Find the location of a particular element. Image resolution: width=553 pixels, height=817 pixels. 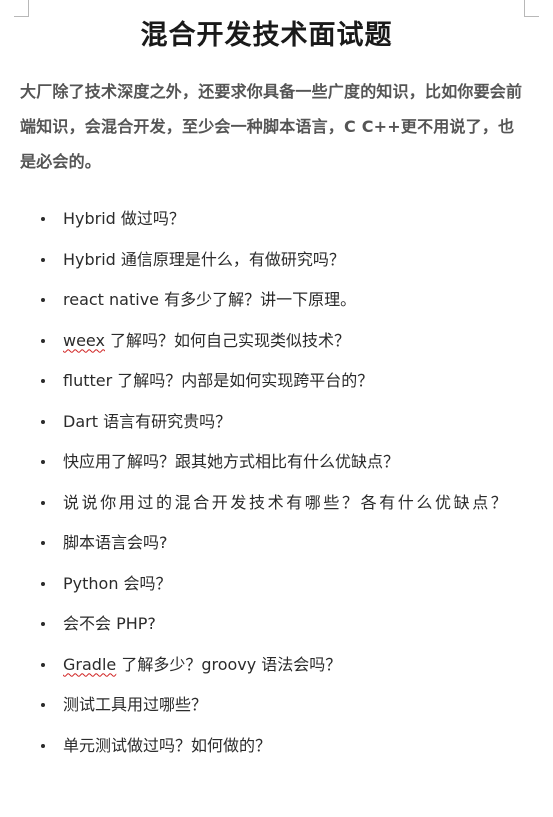

list-item: Gradle 了解多少？groovy 语法会吗？ is located at coordinates (282, 665).